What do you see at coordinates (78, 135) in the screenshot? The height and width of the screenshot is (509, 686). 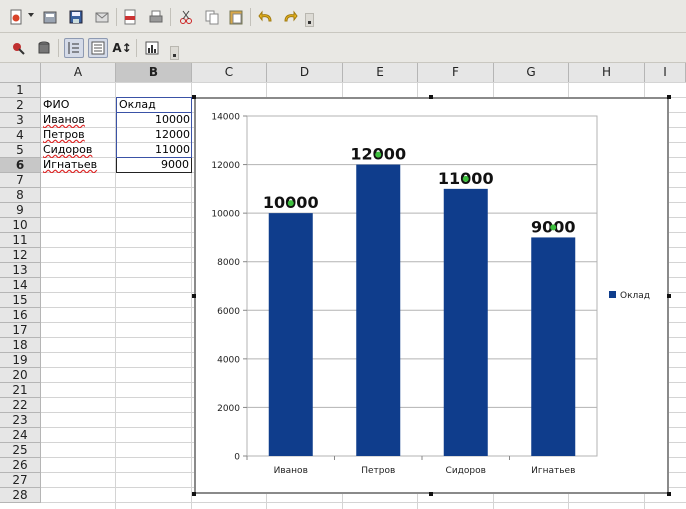 I see `cell-a4: Петров` at bounding box center [78, 135].